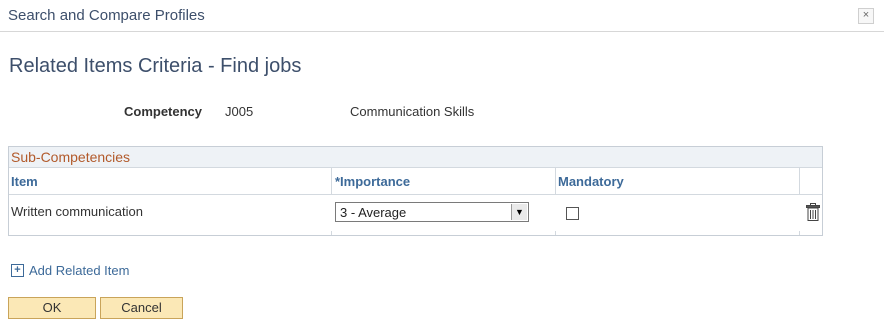 This screenshot has width=884, height=327. Describe the element at coordinates (79, 271) in the screenshot. I see `add-related-item-label: Add Related Item` at that location.